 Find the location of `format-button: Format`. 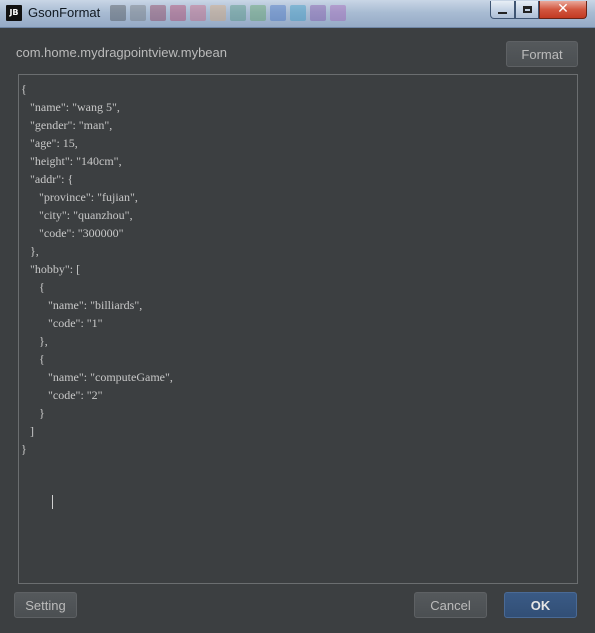

format-button: Format is located at coordinates (542, 54).